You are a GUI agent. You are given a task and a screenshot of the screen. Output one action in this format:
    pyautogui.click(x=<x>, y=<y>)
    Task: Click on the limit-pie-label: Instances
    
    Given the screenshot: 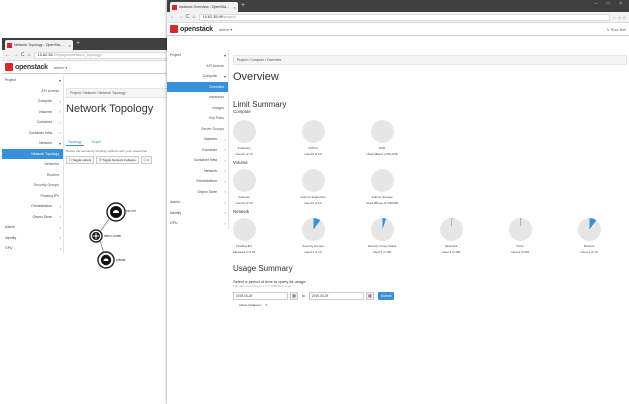 What is the action you would take?
    pyautogui.click(x=244, y=148)
    